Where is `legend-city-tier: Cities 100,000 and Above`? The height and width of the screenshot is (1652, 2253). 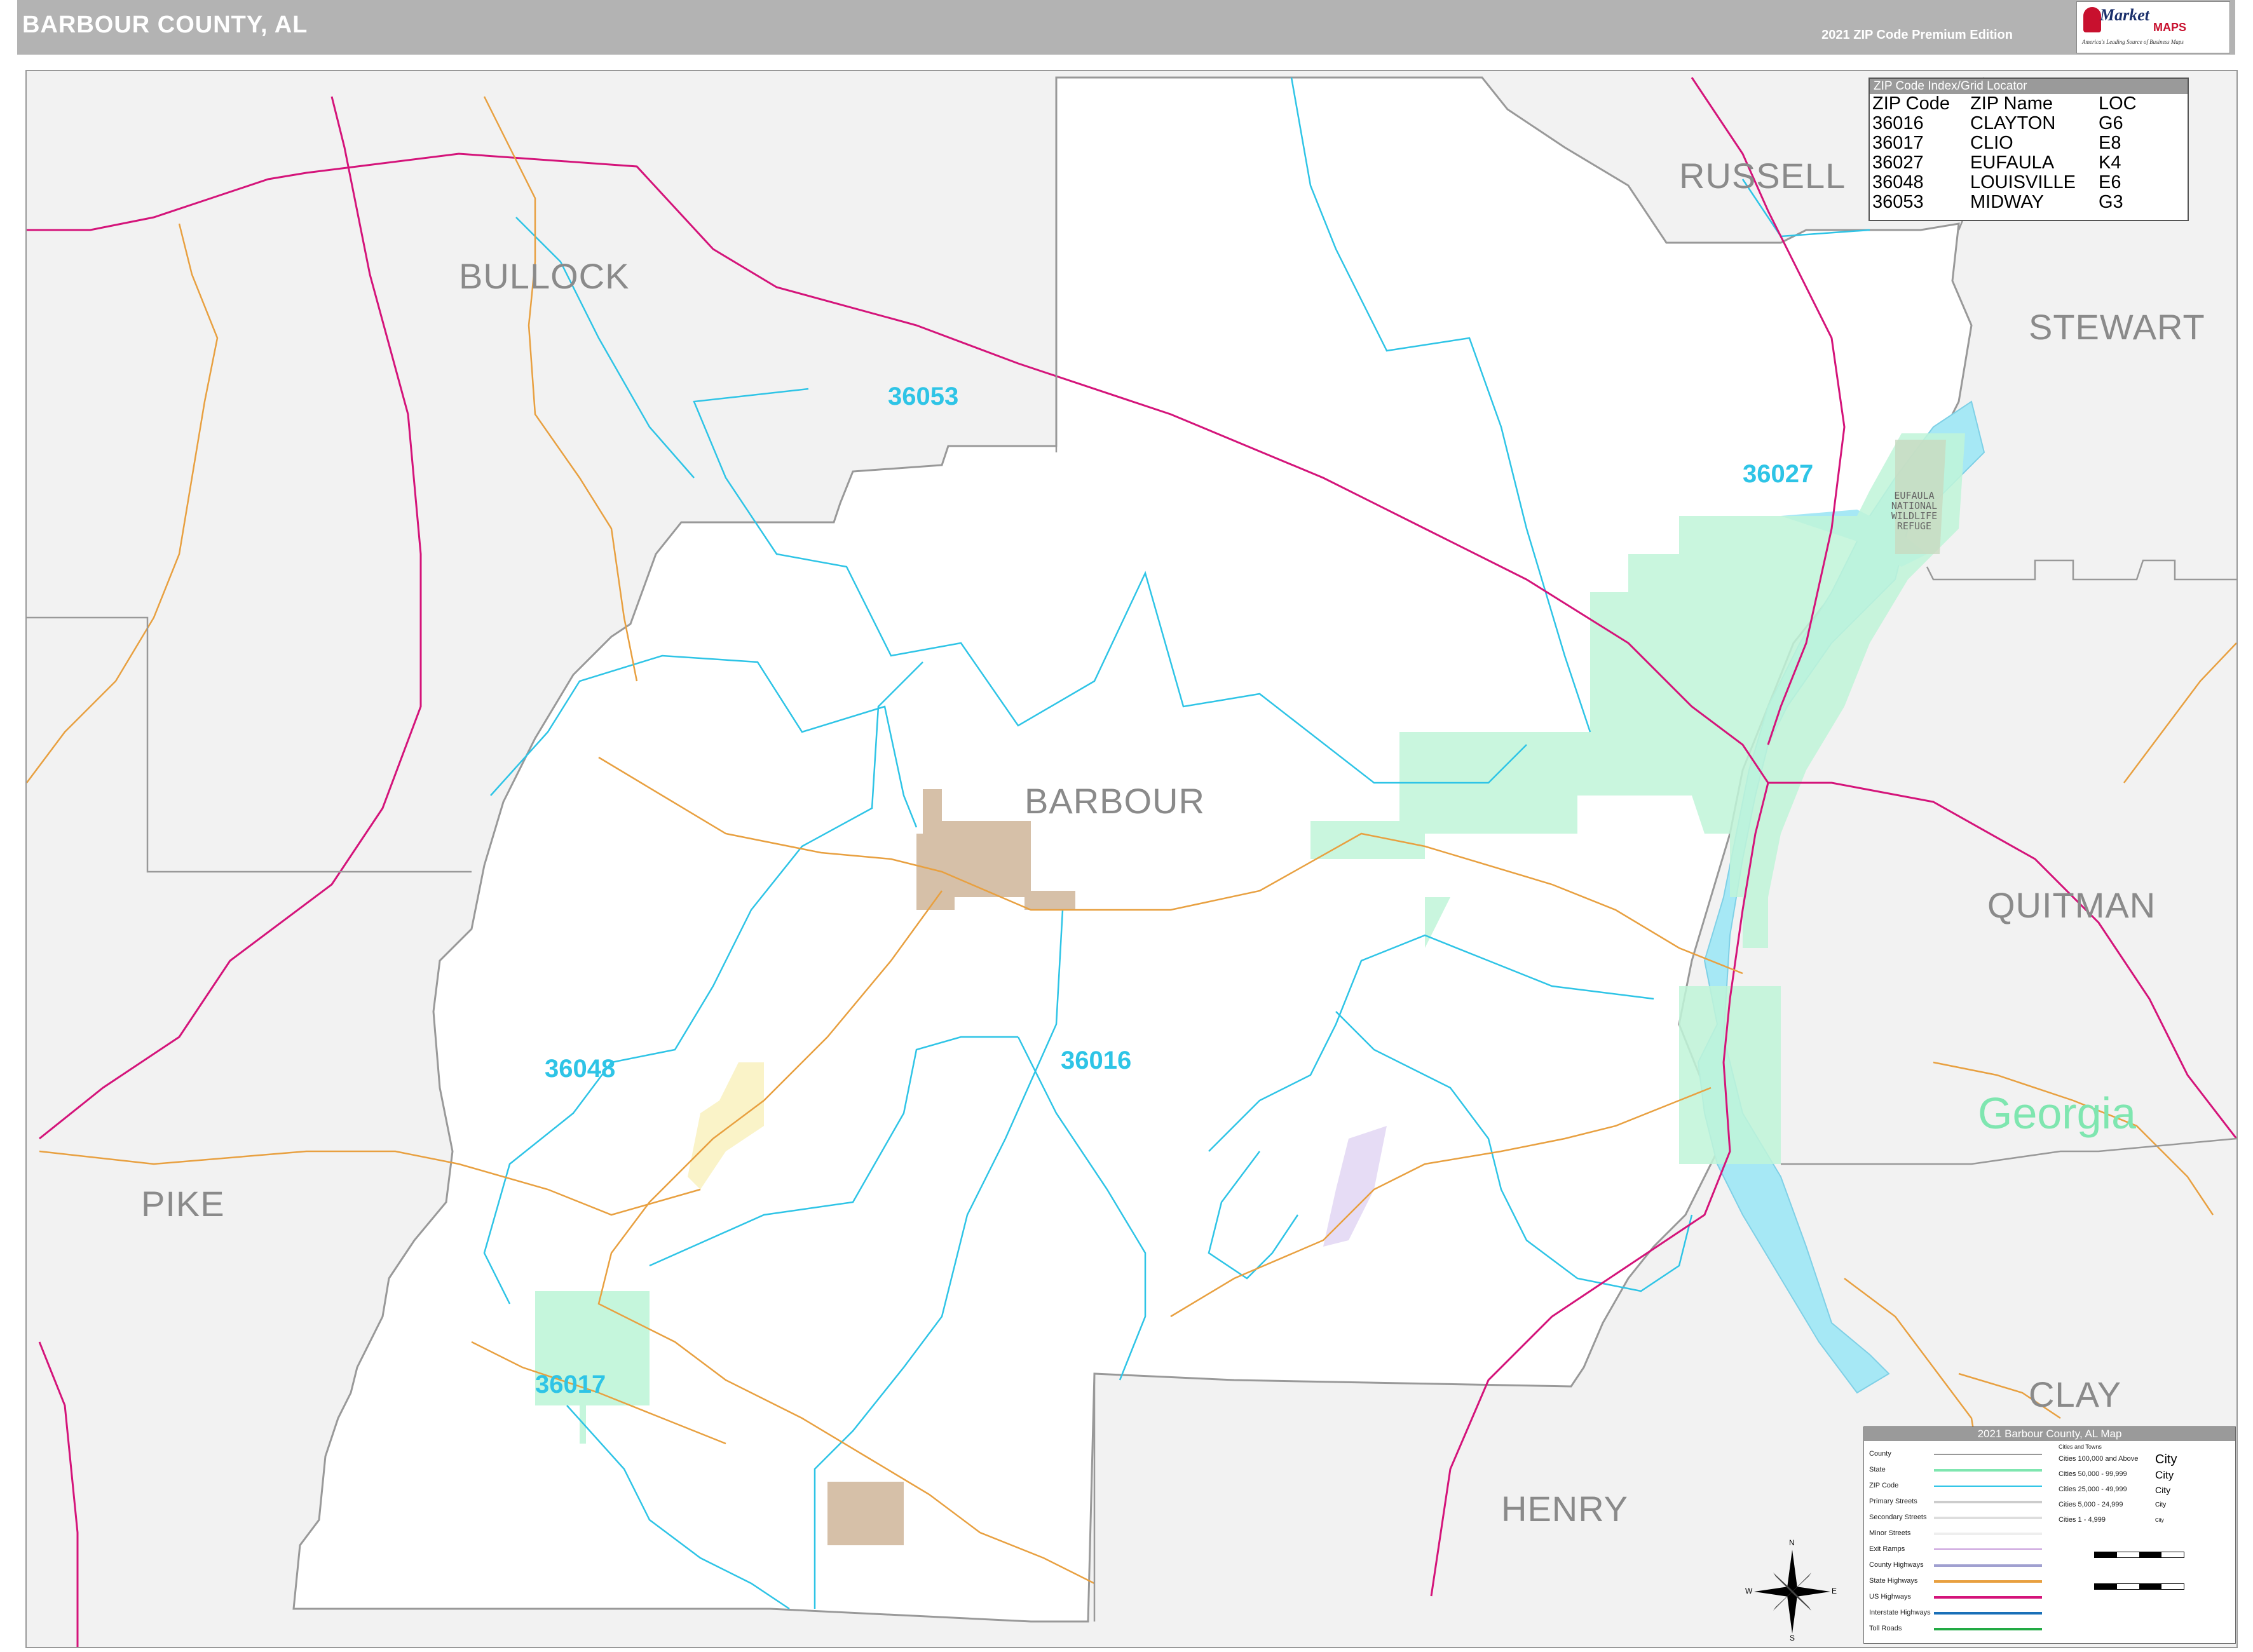
legend-city-tier: Cities 100,000 and Above is located at coordinates (2099, 1459).